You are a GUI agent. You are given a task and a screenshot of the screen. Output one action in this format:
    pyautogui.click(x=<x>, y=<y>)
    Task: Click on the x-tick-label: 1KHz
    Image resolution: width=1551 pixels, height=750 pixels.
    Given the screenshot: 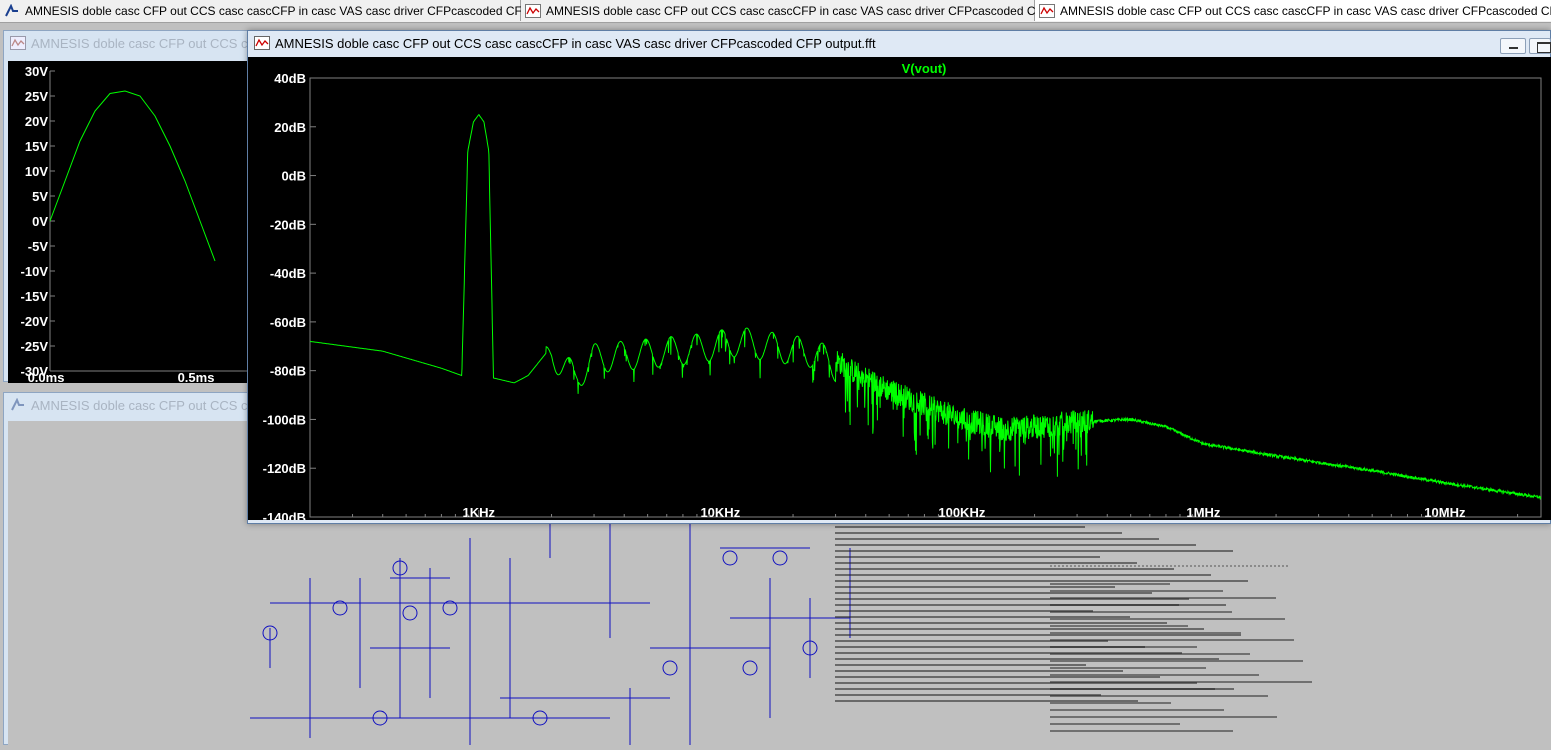 What is the action you would take?
    pyautogui.click(x=479, y=512)
    